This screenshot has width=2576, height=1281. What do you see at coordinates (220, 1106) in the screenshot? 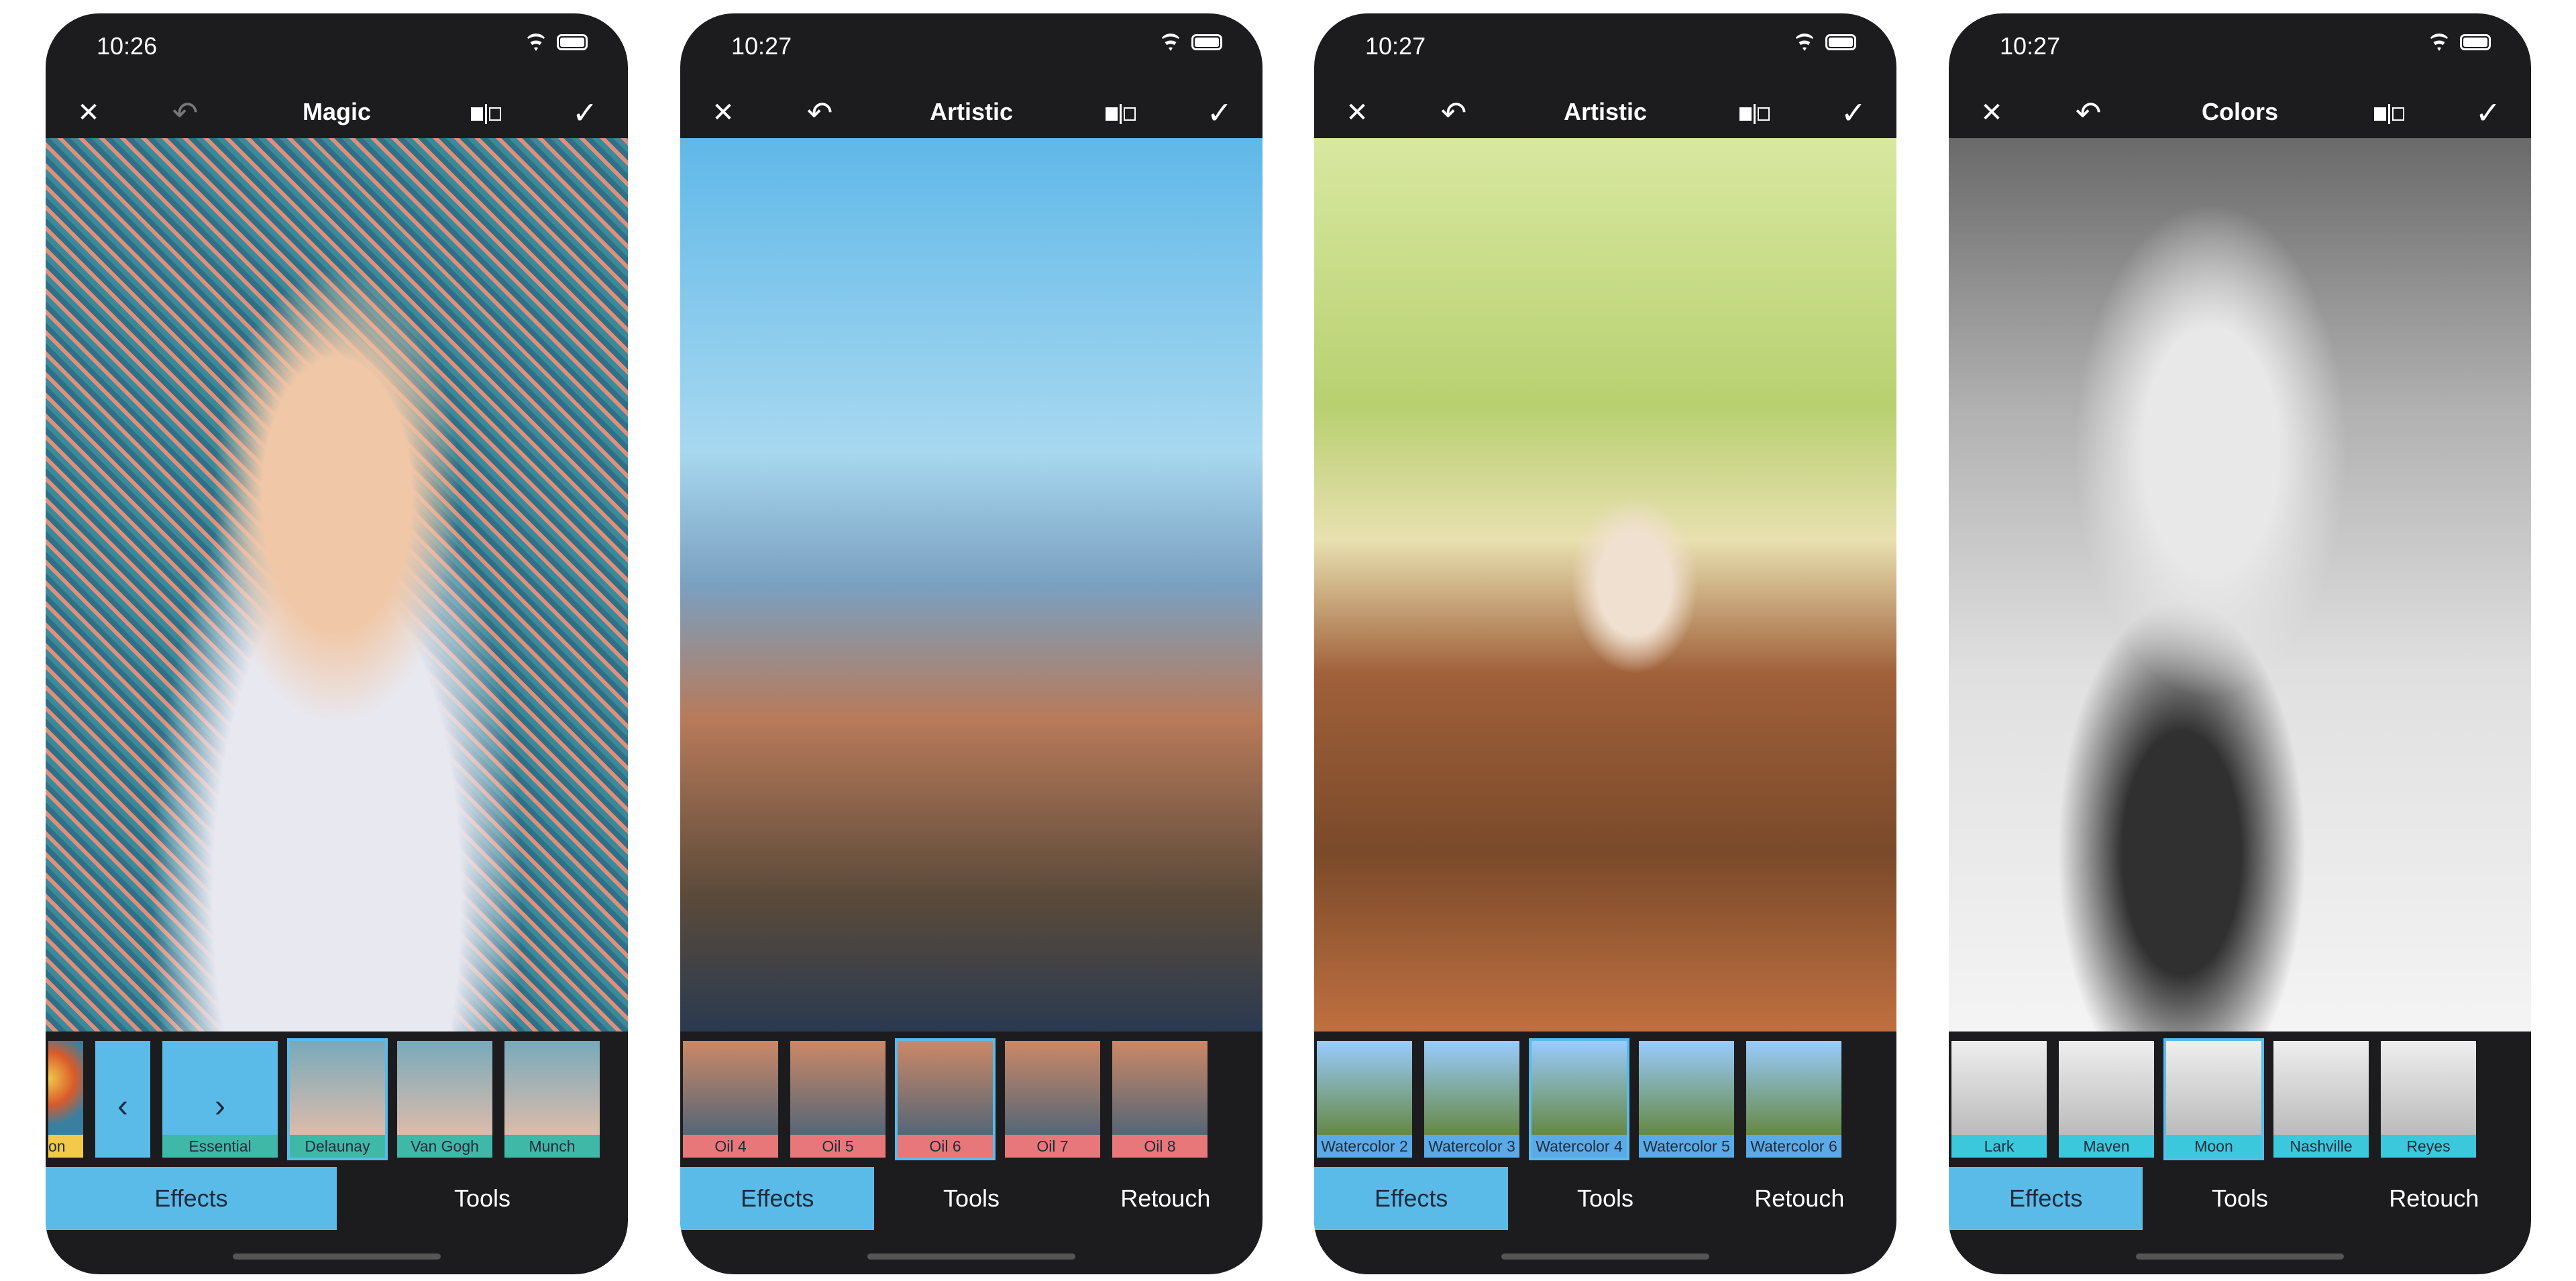
I see `chevron-right-icon: ›` at bounding box center [220, 1106].